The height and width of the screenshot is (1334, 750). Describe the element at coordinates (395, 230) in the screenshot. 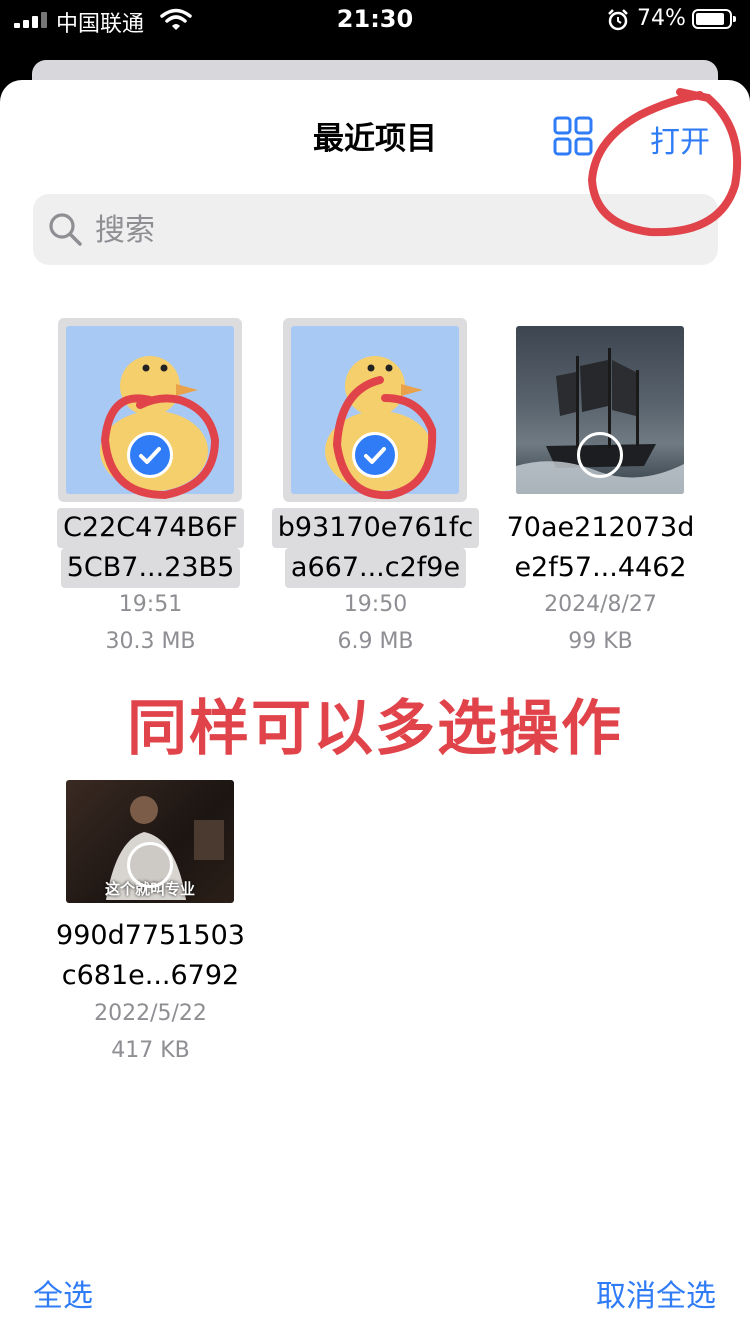

I see `search-input` at that location.